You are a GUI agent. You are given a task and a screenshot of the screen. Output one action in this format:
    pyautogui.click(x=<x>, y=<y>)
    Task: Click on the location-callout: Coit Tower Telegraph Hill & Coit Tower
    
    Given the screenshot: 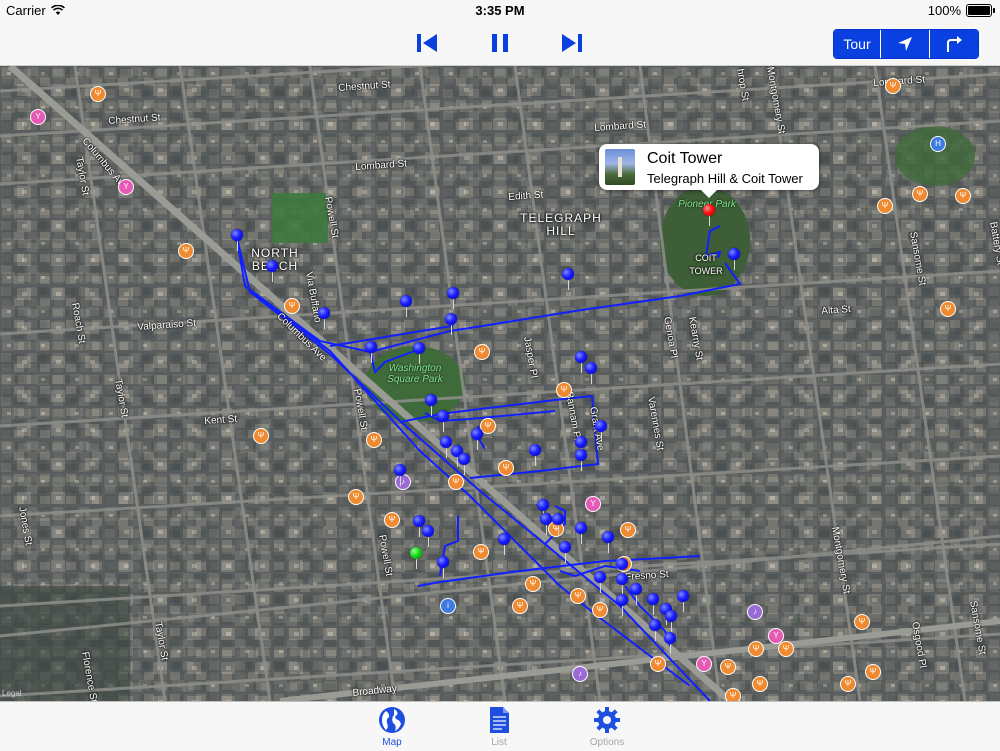 What is the action you would take?
    pyautogui.click(x=709, y=171)
    